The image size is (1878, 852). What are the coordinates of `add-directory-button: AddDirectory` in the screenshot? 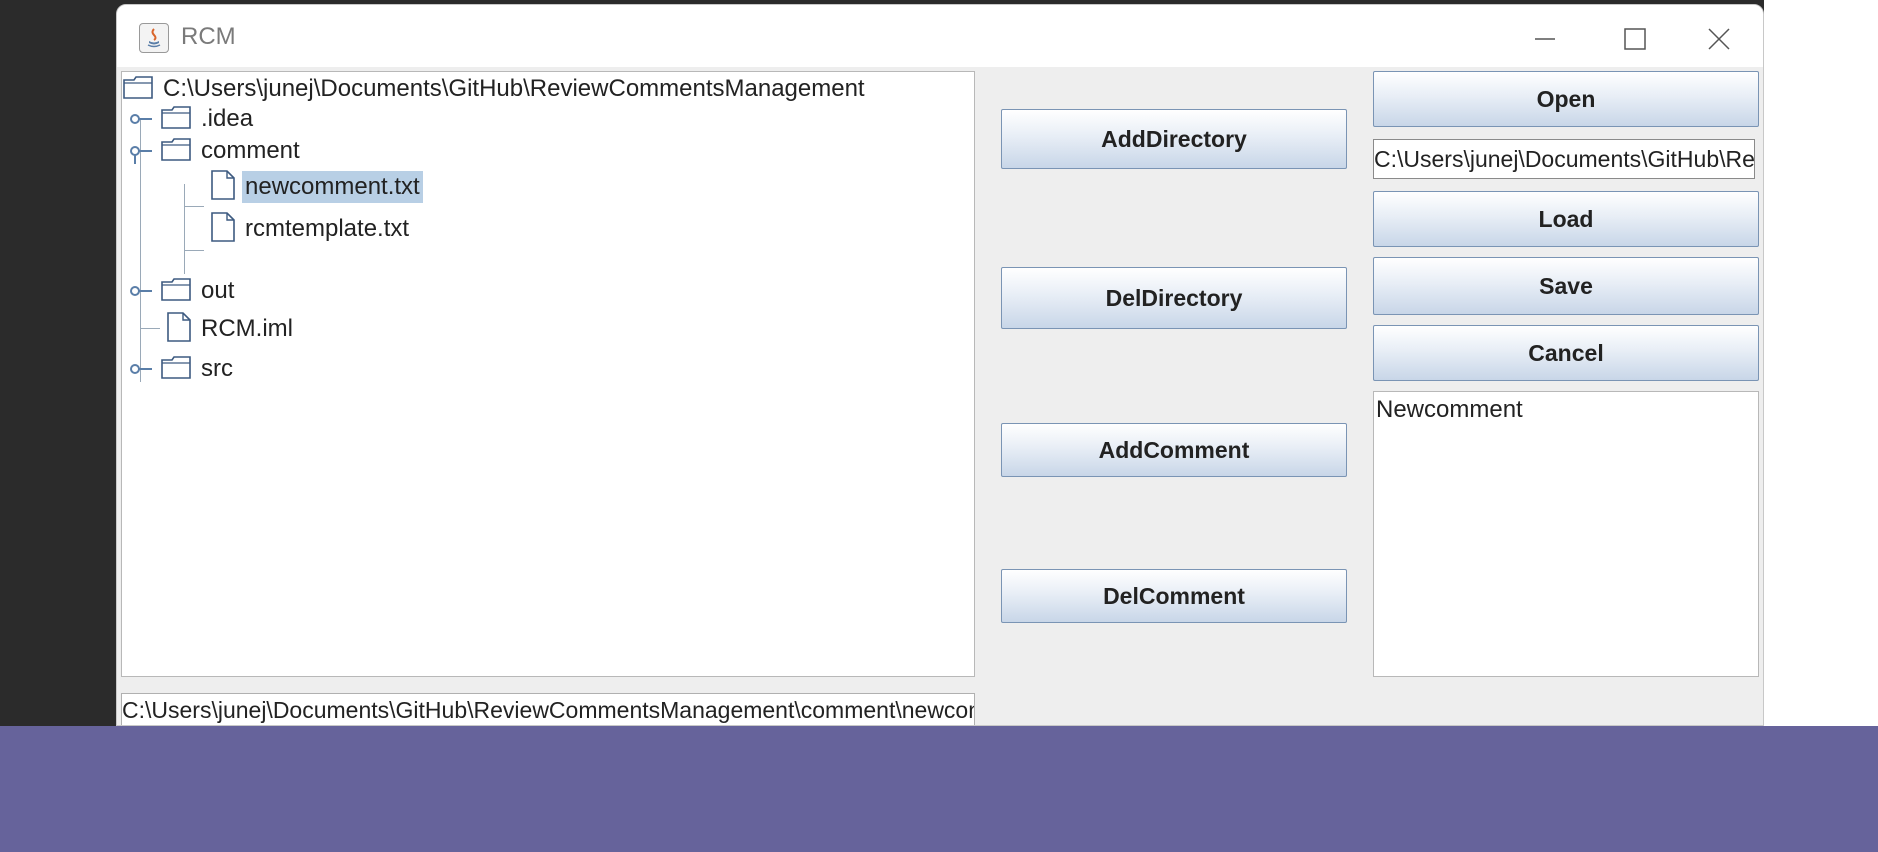 It's located at (1174, 139).